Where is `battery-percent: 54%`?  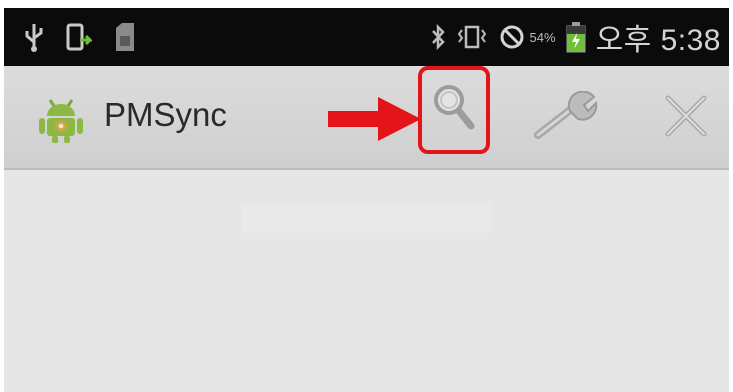
battery-percent: 54% is located at coordinates (542, 37).